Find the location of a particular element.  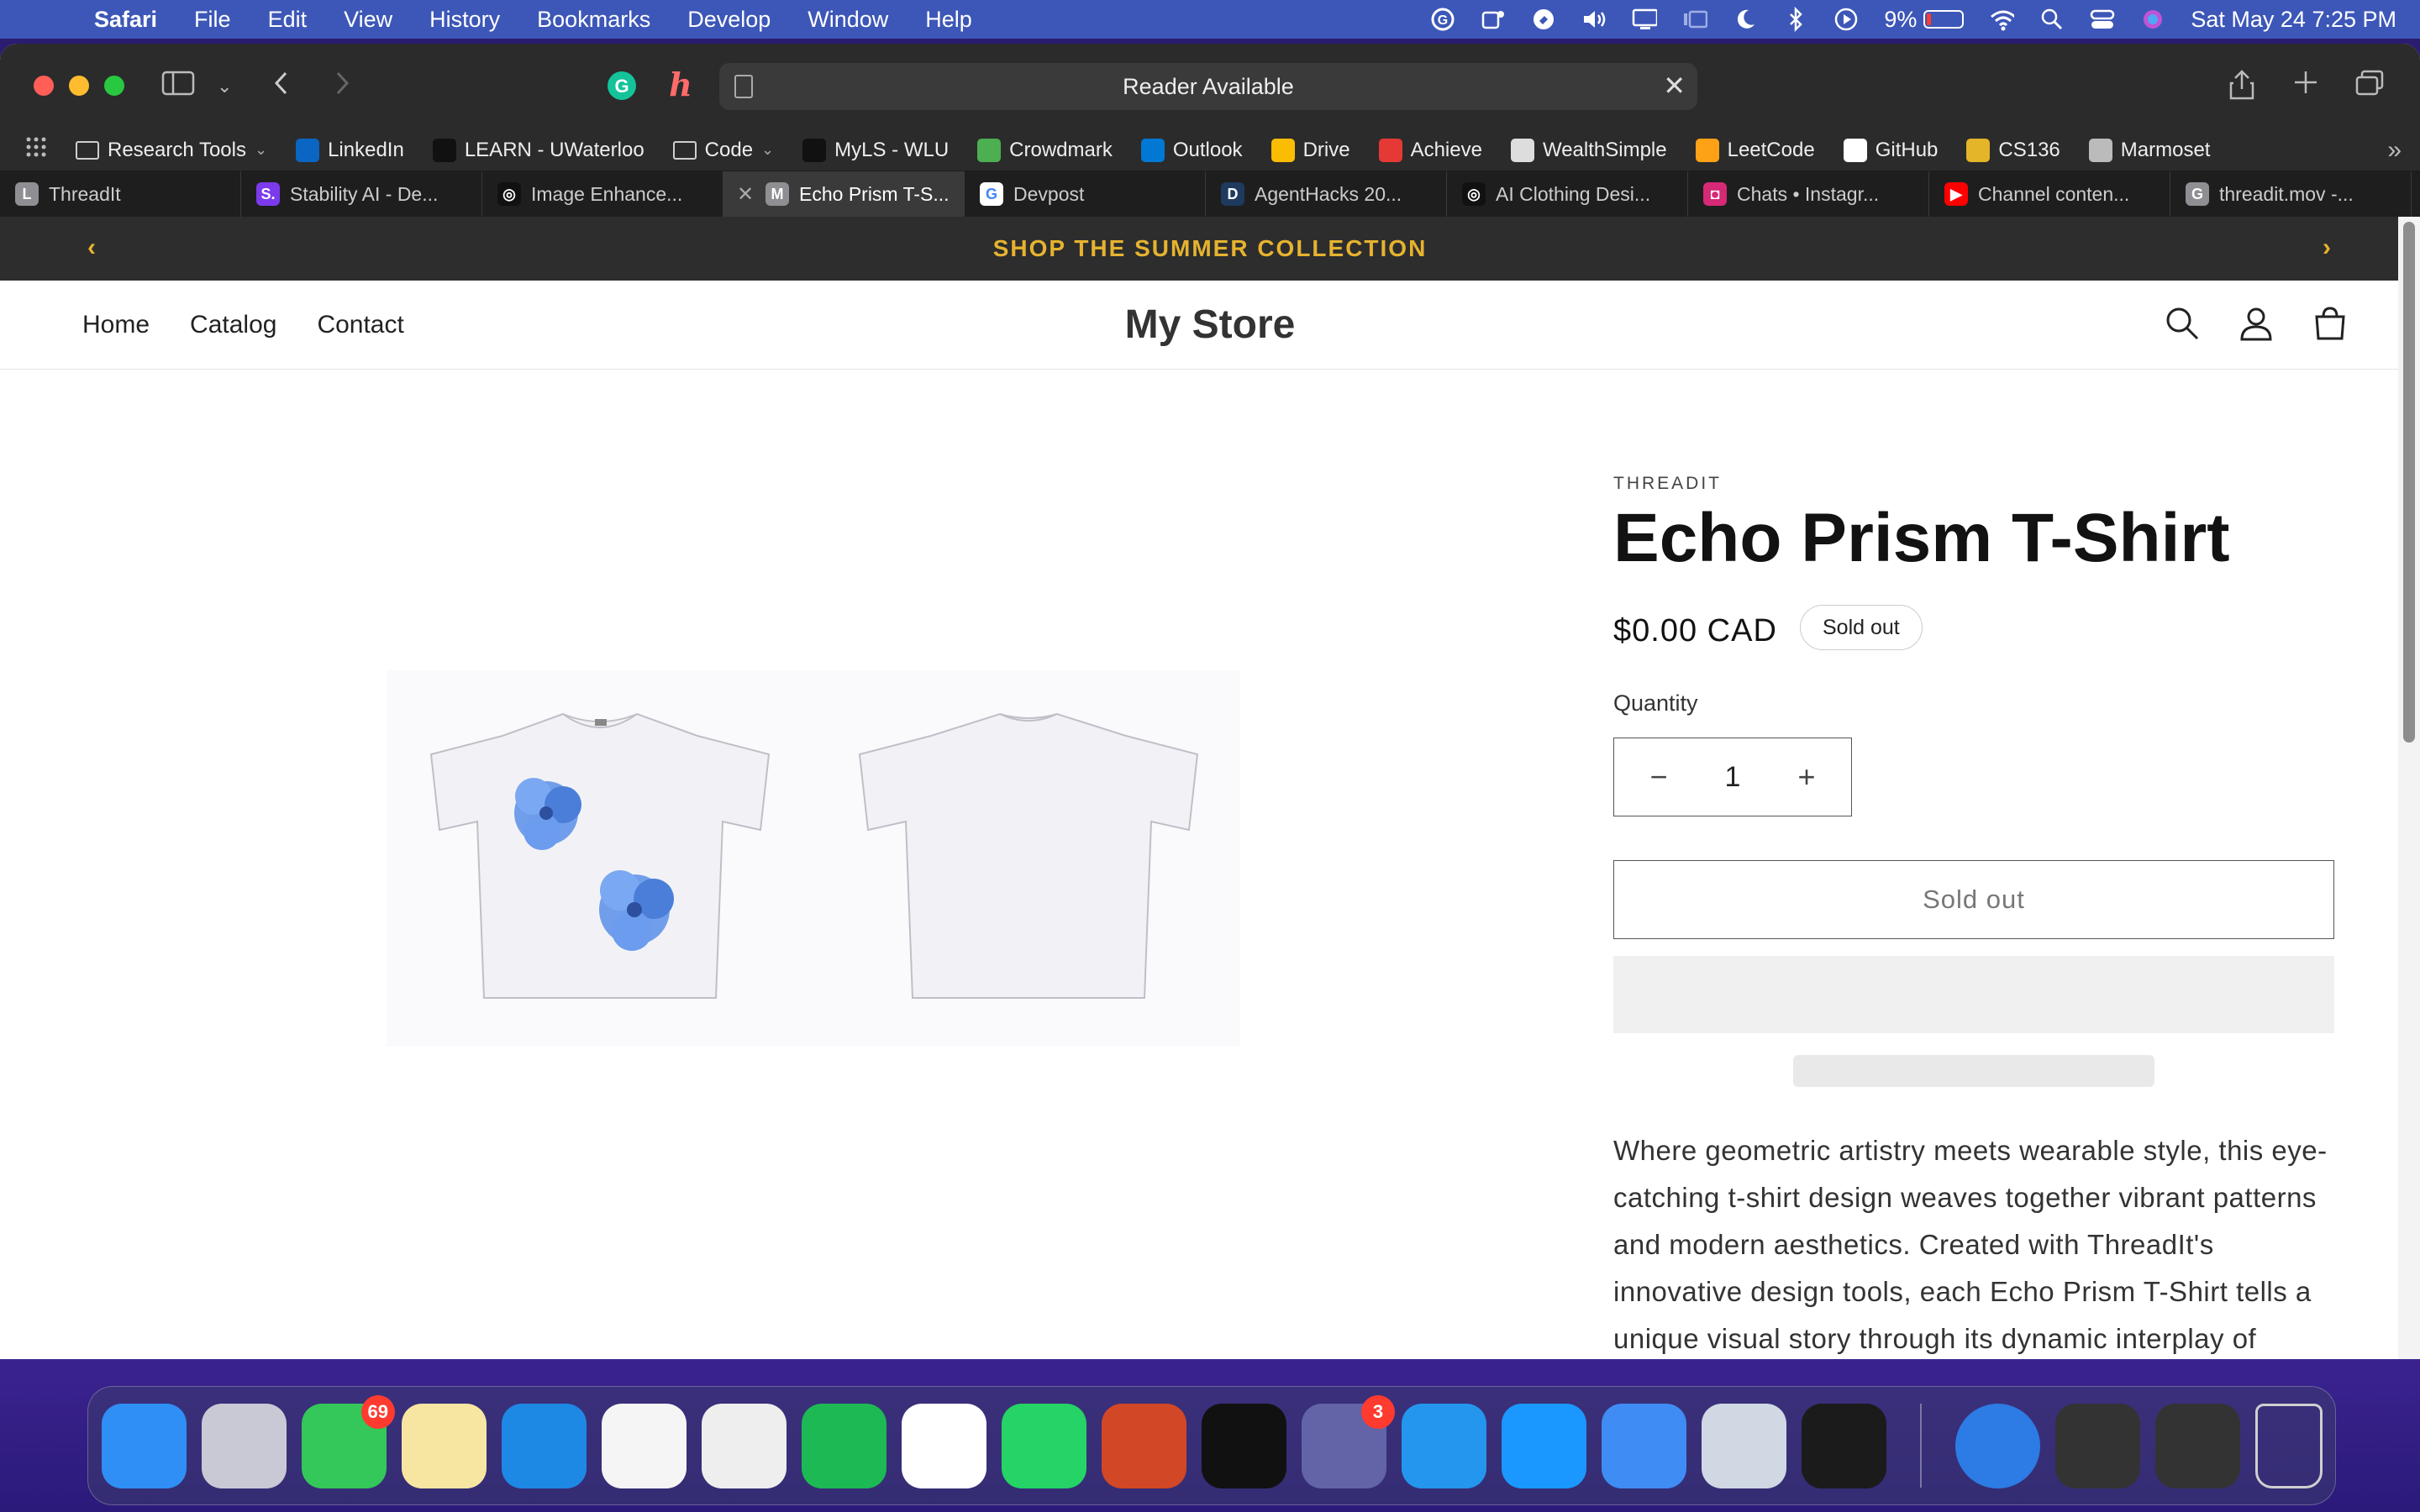

share-icon is located at coordinates (2241, 88).